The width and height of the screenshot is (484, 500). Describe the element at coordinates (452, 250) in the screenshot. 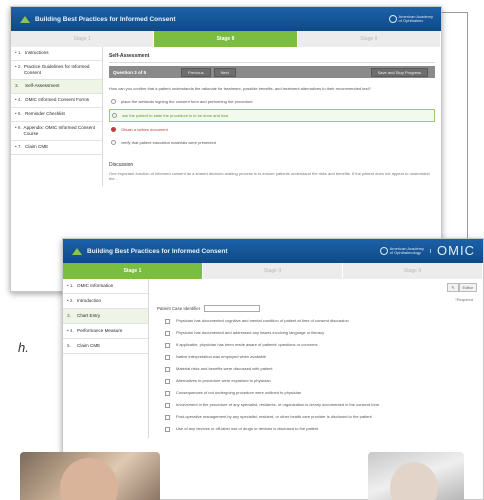

I see `brand-name: OMIC` at that location.